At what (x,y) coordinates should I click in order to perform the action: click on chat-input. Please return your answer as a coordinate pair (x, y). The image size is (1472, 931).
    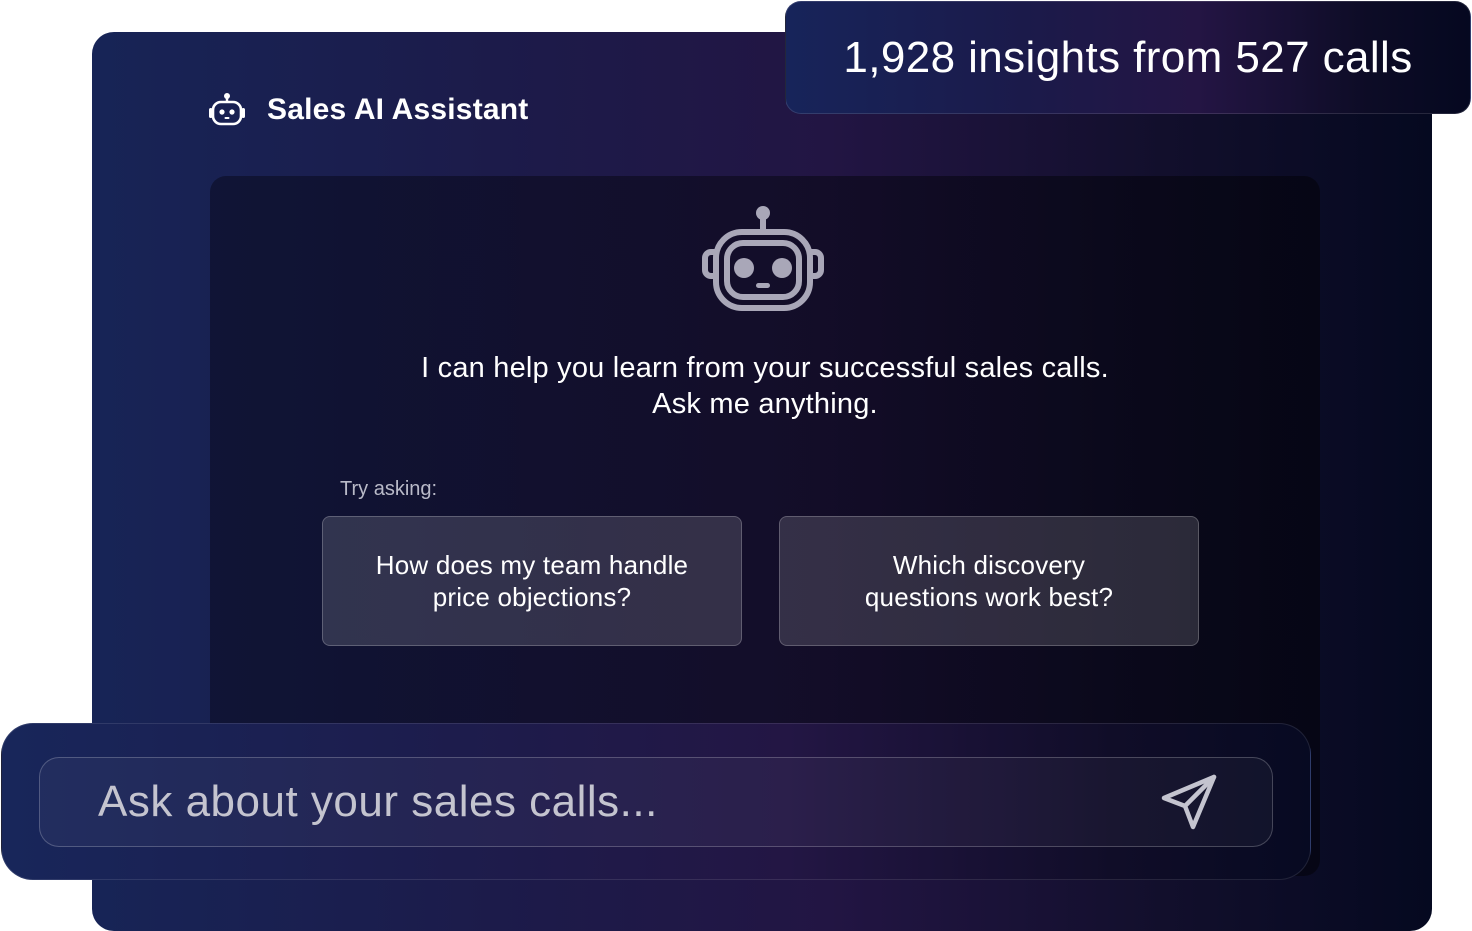
    Looking at the image, I should click on (618, 802).